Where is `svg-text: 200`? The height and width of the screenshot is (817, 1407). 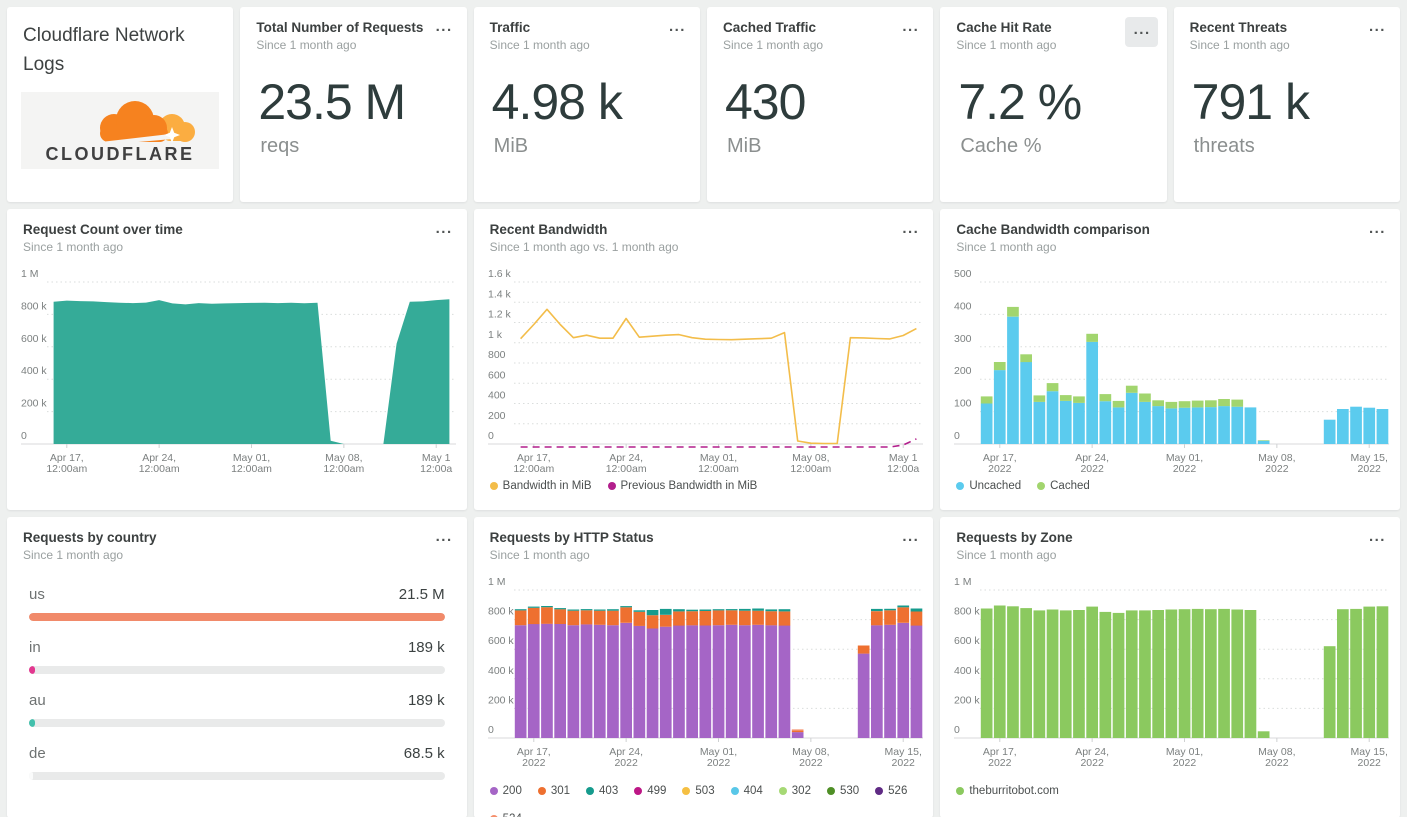
svg-text: 200 is located at coordinates (497, 416).